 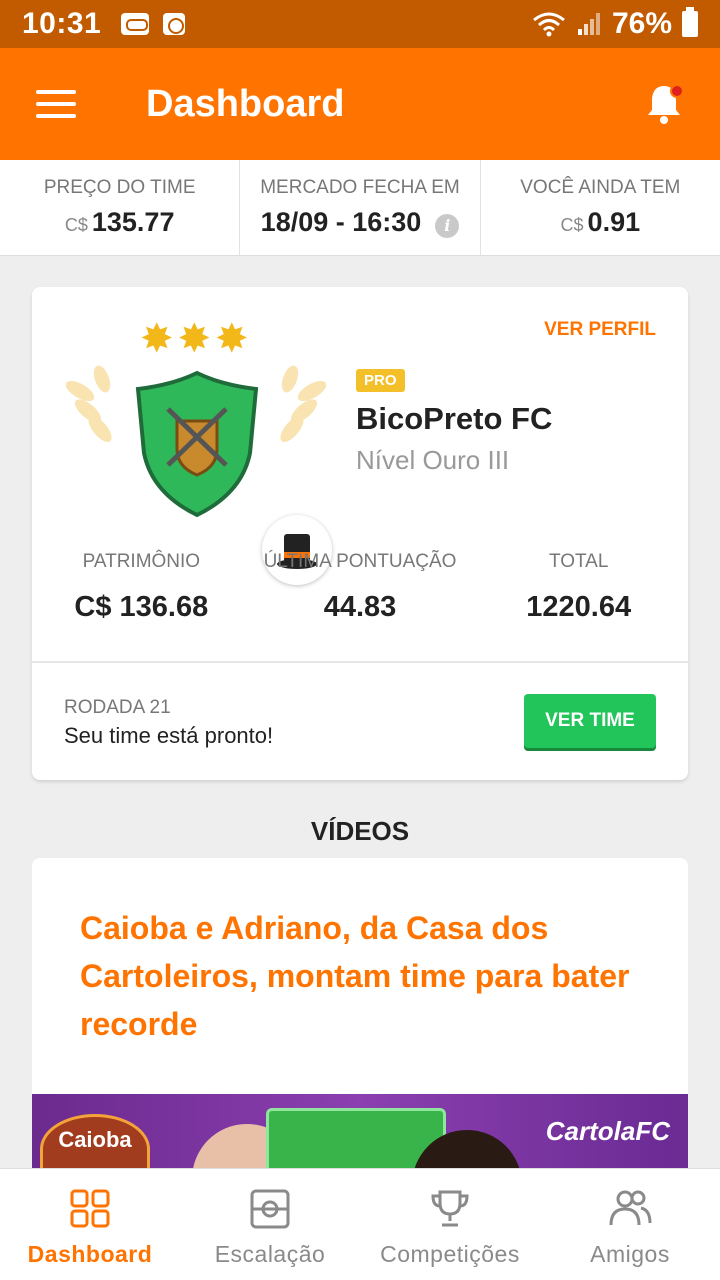 What do you see at coordinates (270, 1209) in the screenshot?
I see `field-icon` at bounding box center [270, 1209].